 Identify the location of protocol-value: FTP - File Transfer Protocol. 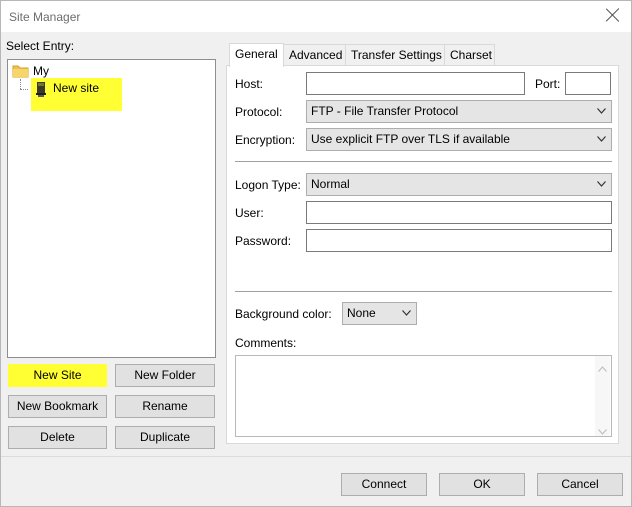
(385, 111).